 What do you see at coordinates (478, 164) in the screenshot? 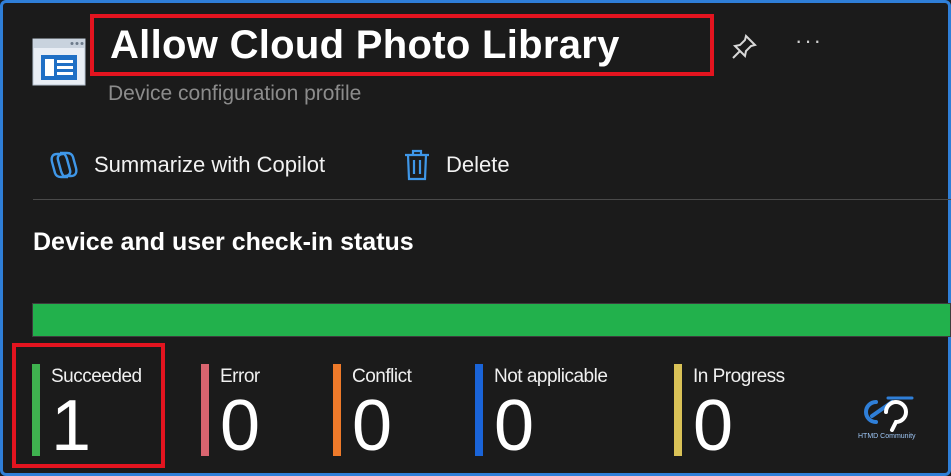
I see `delete-button-label: Delete` at bounding box center [478, 164].